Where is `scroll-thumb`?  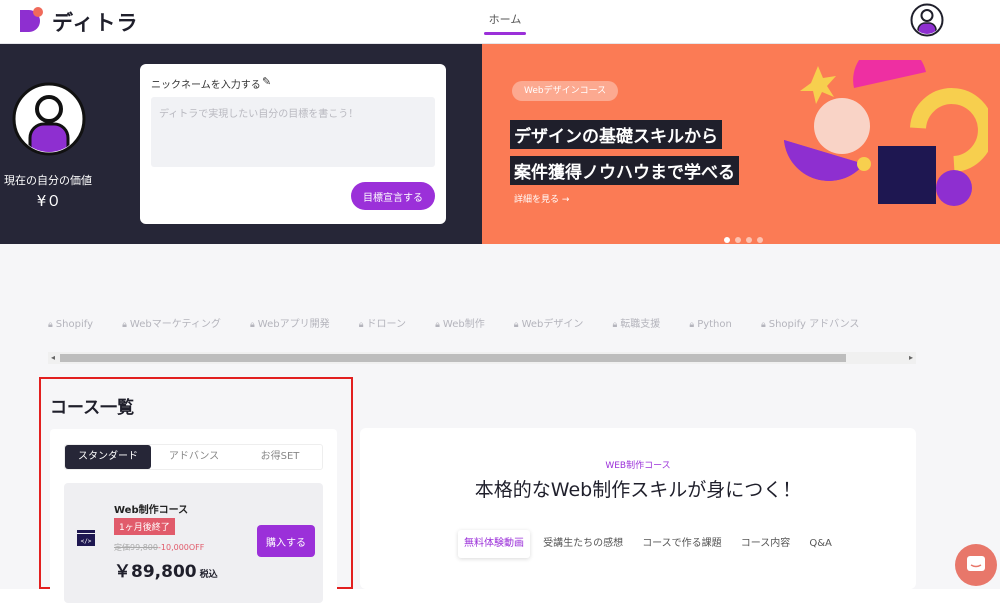
scroll-thumb is located at coordinates (453, 358).